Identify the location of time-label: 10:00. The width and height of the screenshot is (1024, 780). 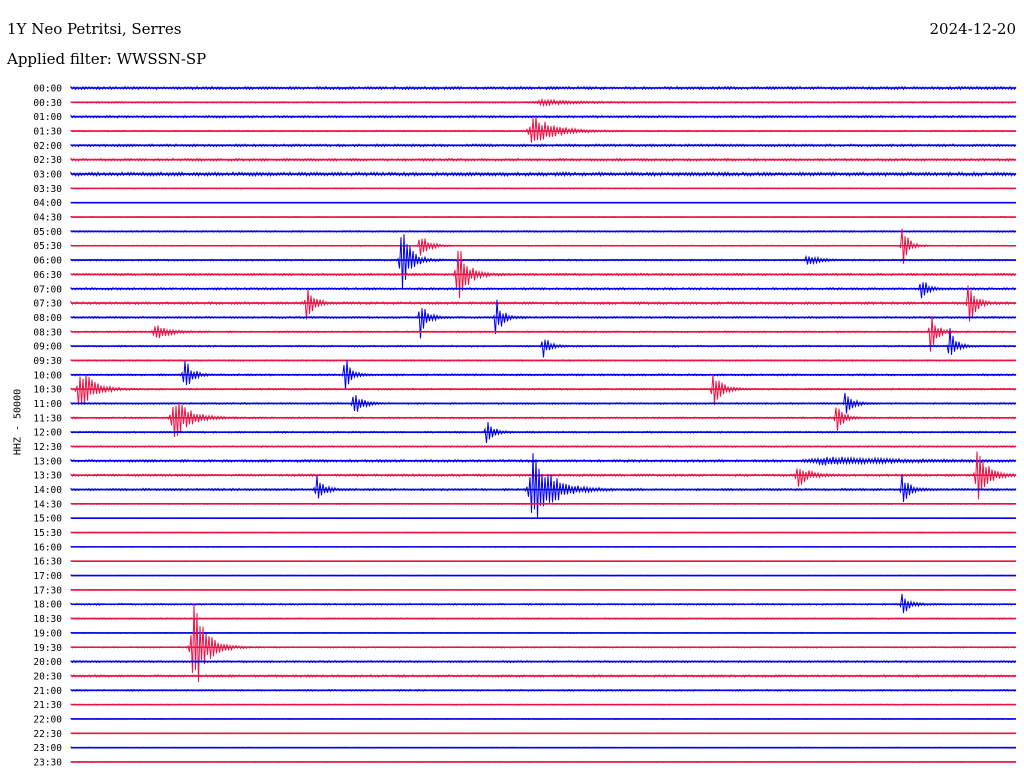
(47, 375).